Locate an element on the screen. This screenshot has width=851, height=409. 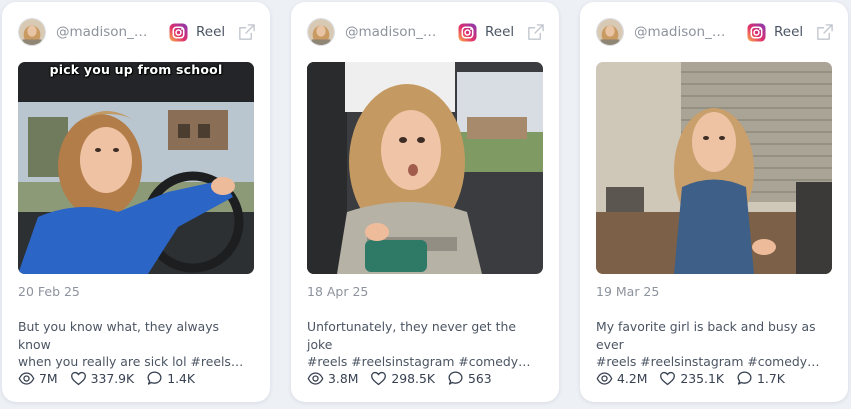
likes-stat: 235.1K is located at coordinates (691, 378).